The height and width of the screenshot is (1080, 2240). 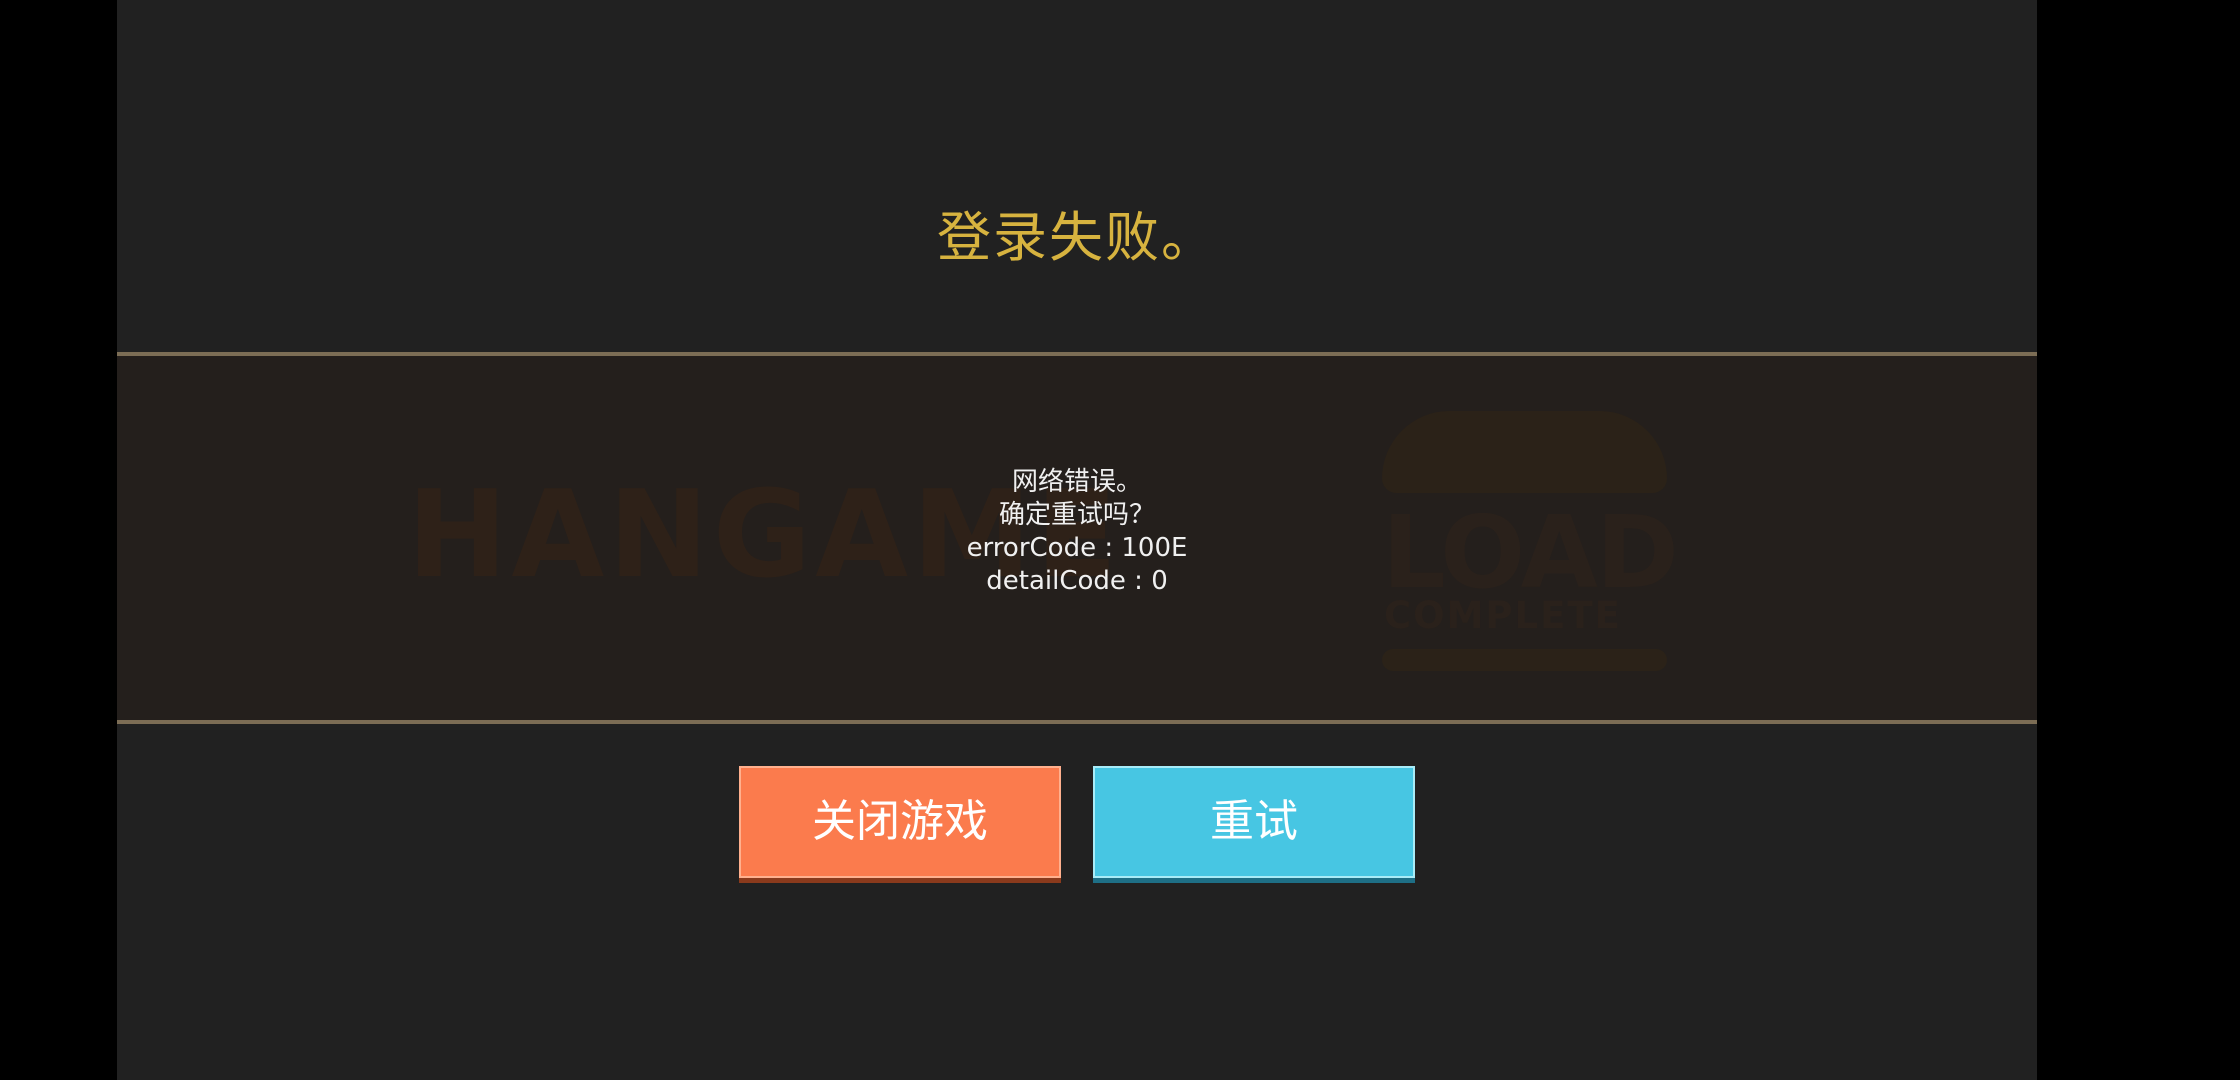 I want to click on message-line-error-code: errorCode : 100E, so click(x=1077, y=548).